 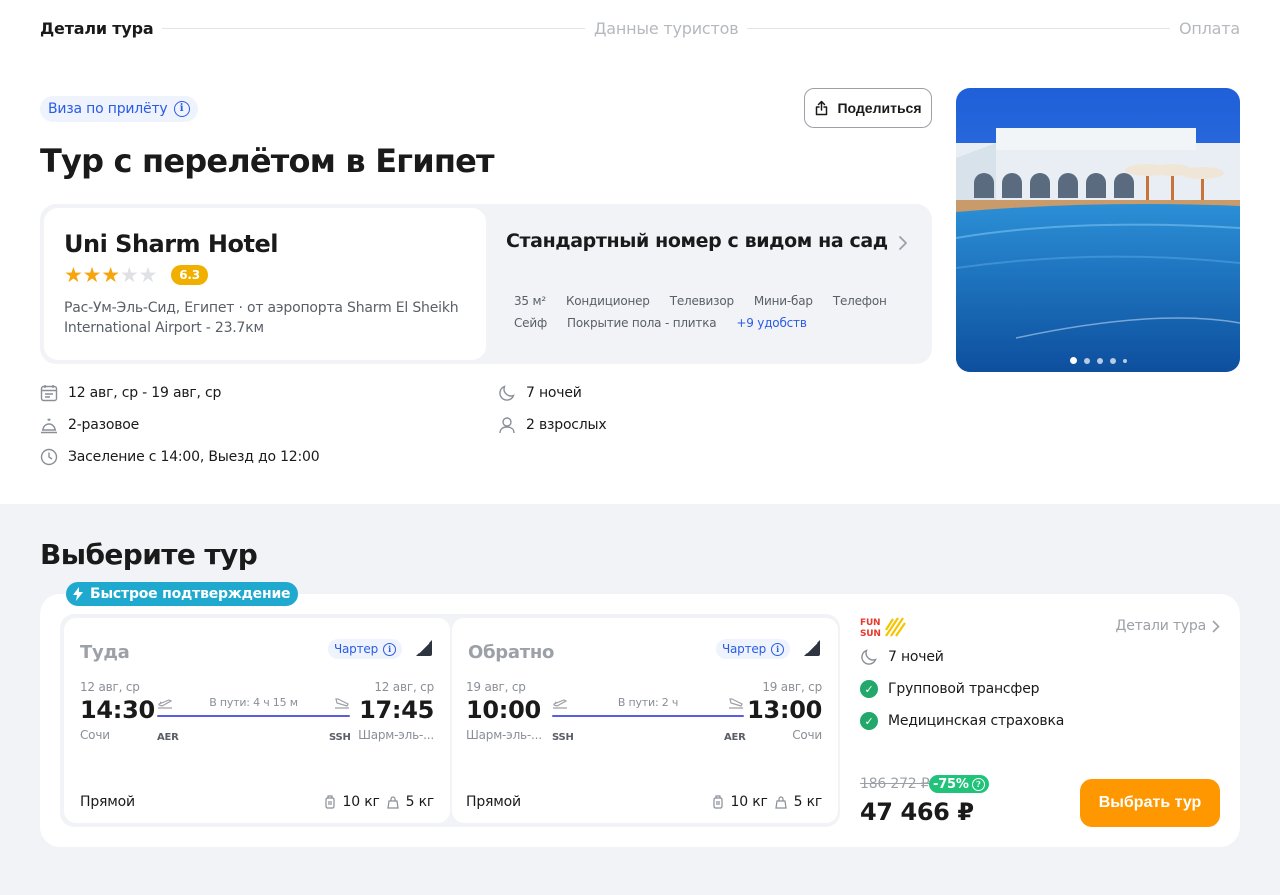 What do you see at coordinates (870, 633) in the screenshot?
I see `svg-text: SUN` at bounding box center [870, 633].